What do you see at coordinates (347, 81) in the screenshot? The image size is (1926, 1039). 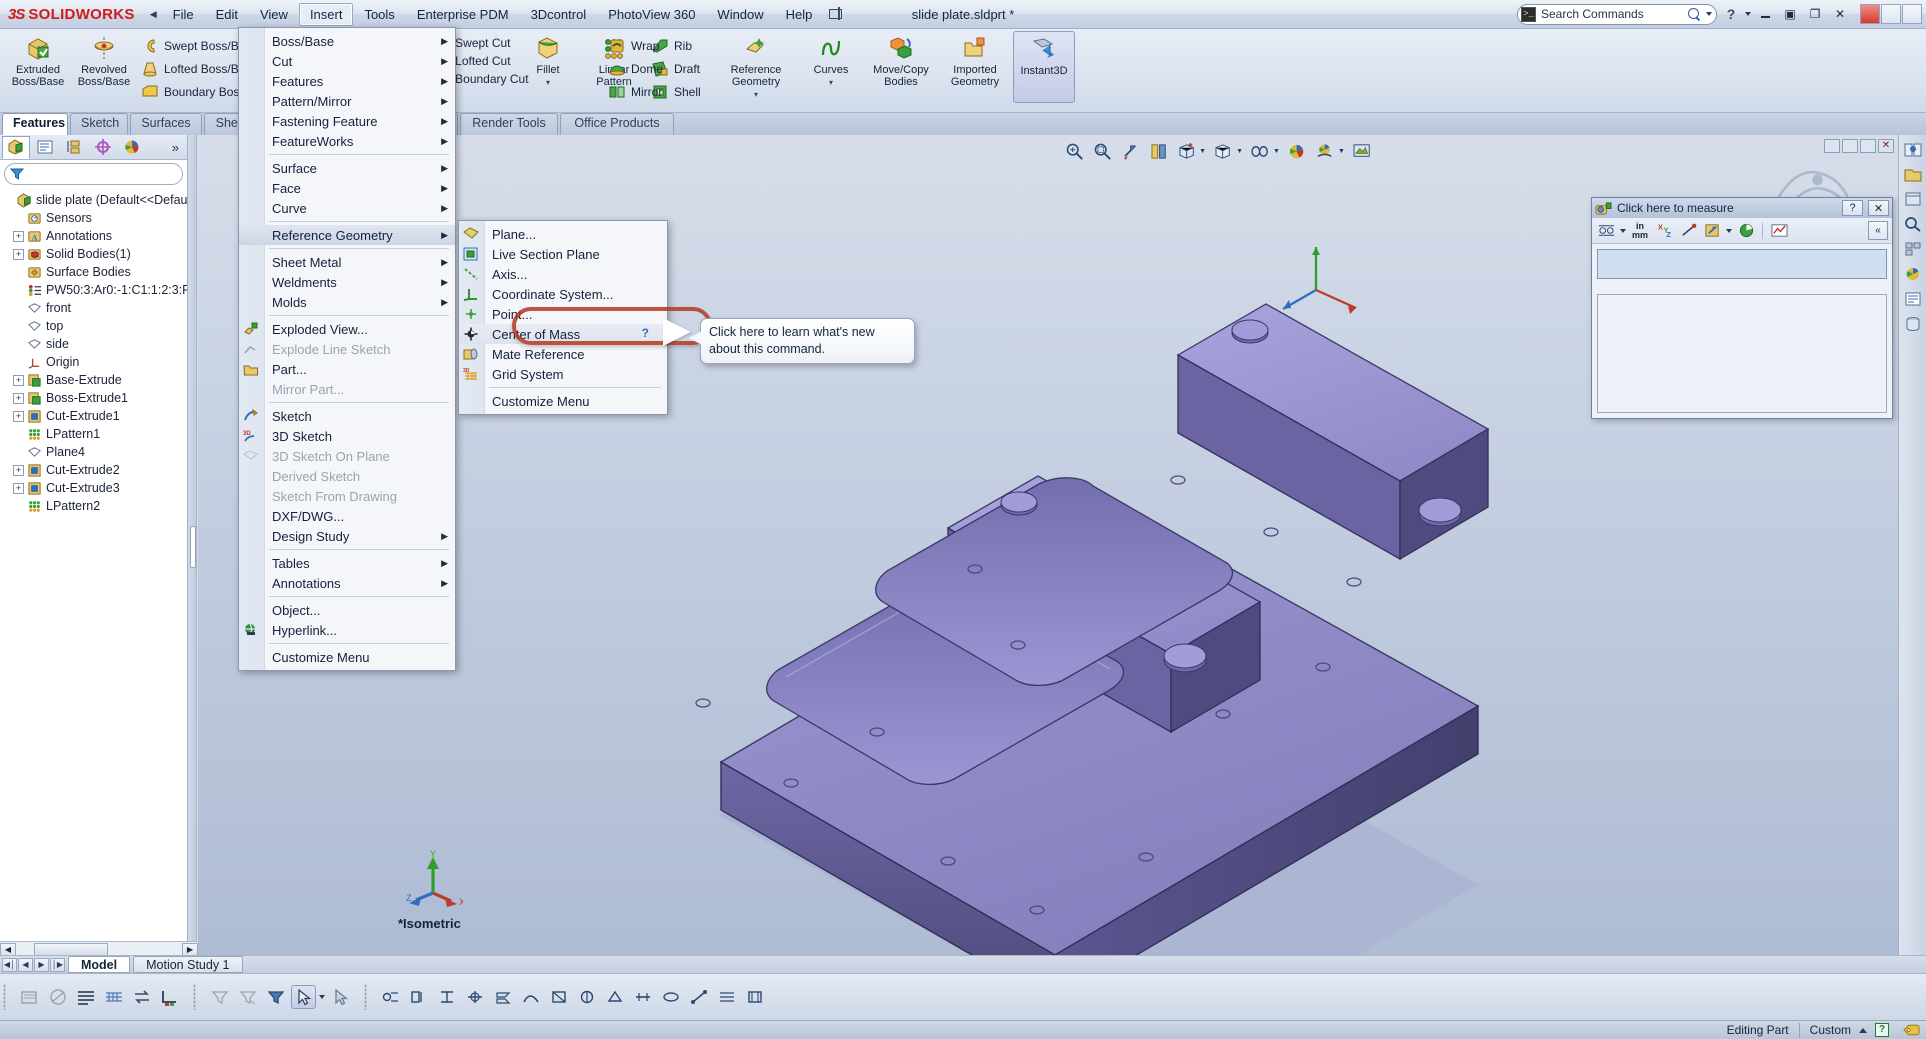 I see `insert-menu-item-features: Features ▶` at bounding box center [347, 81].